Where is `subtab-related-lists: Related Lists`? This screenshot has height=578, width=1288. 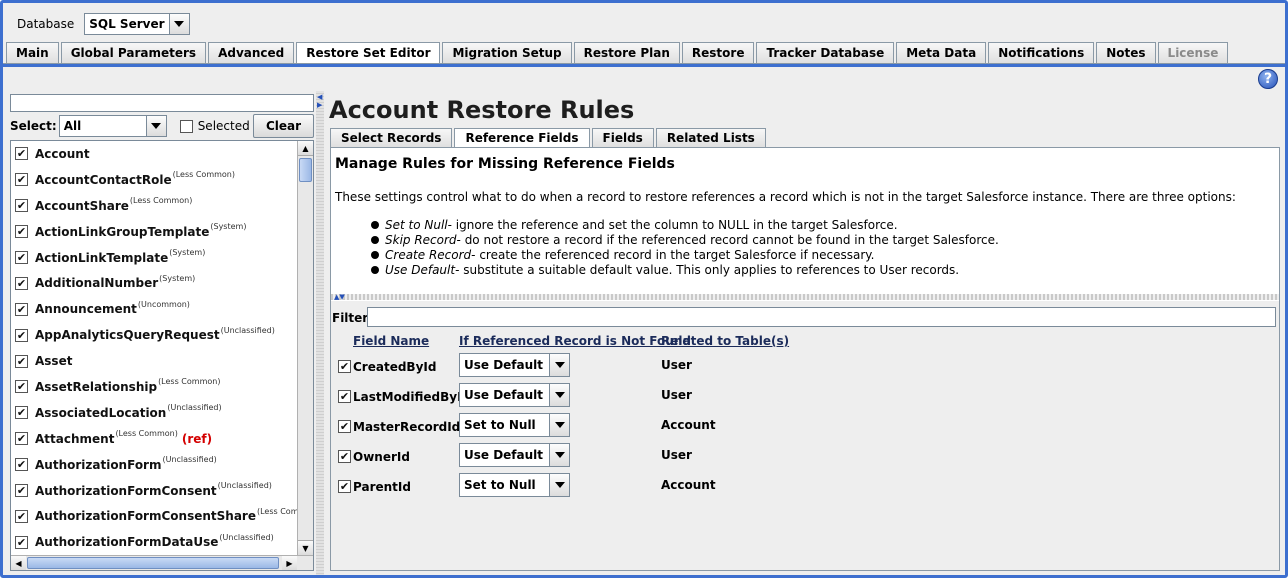 subtab-related-lists: Related Lists is located at coordinates (710, 138).